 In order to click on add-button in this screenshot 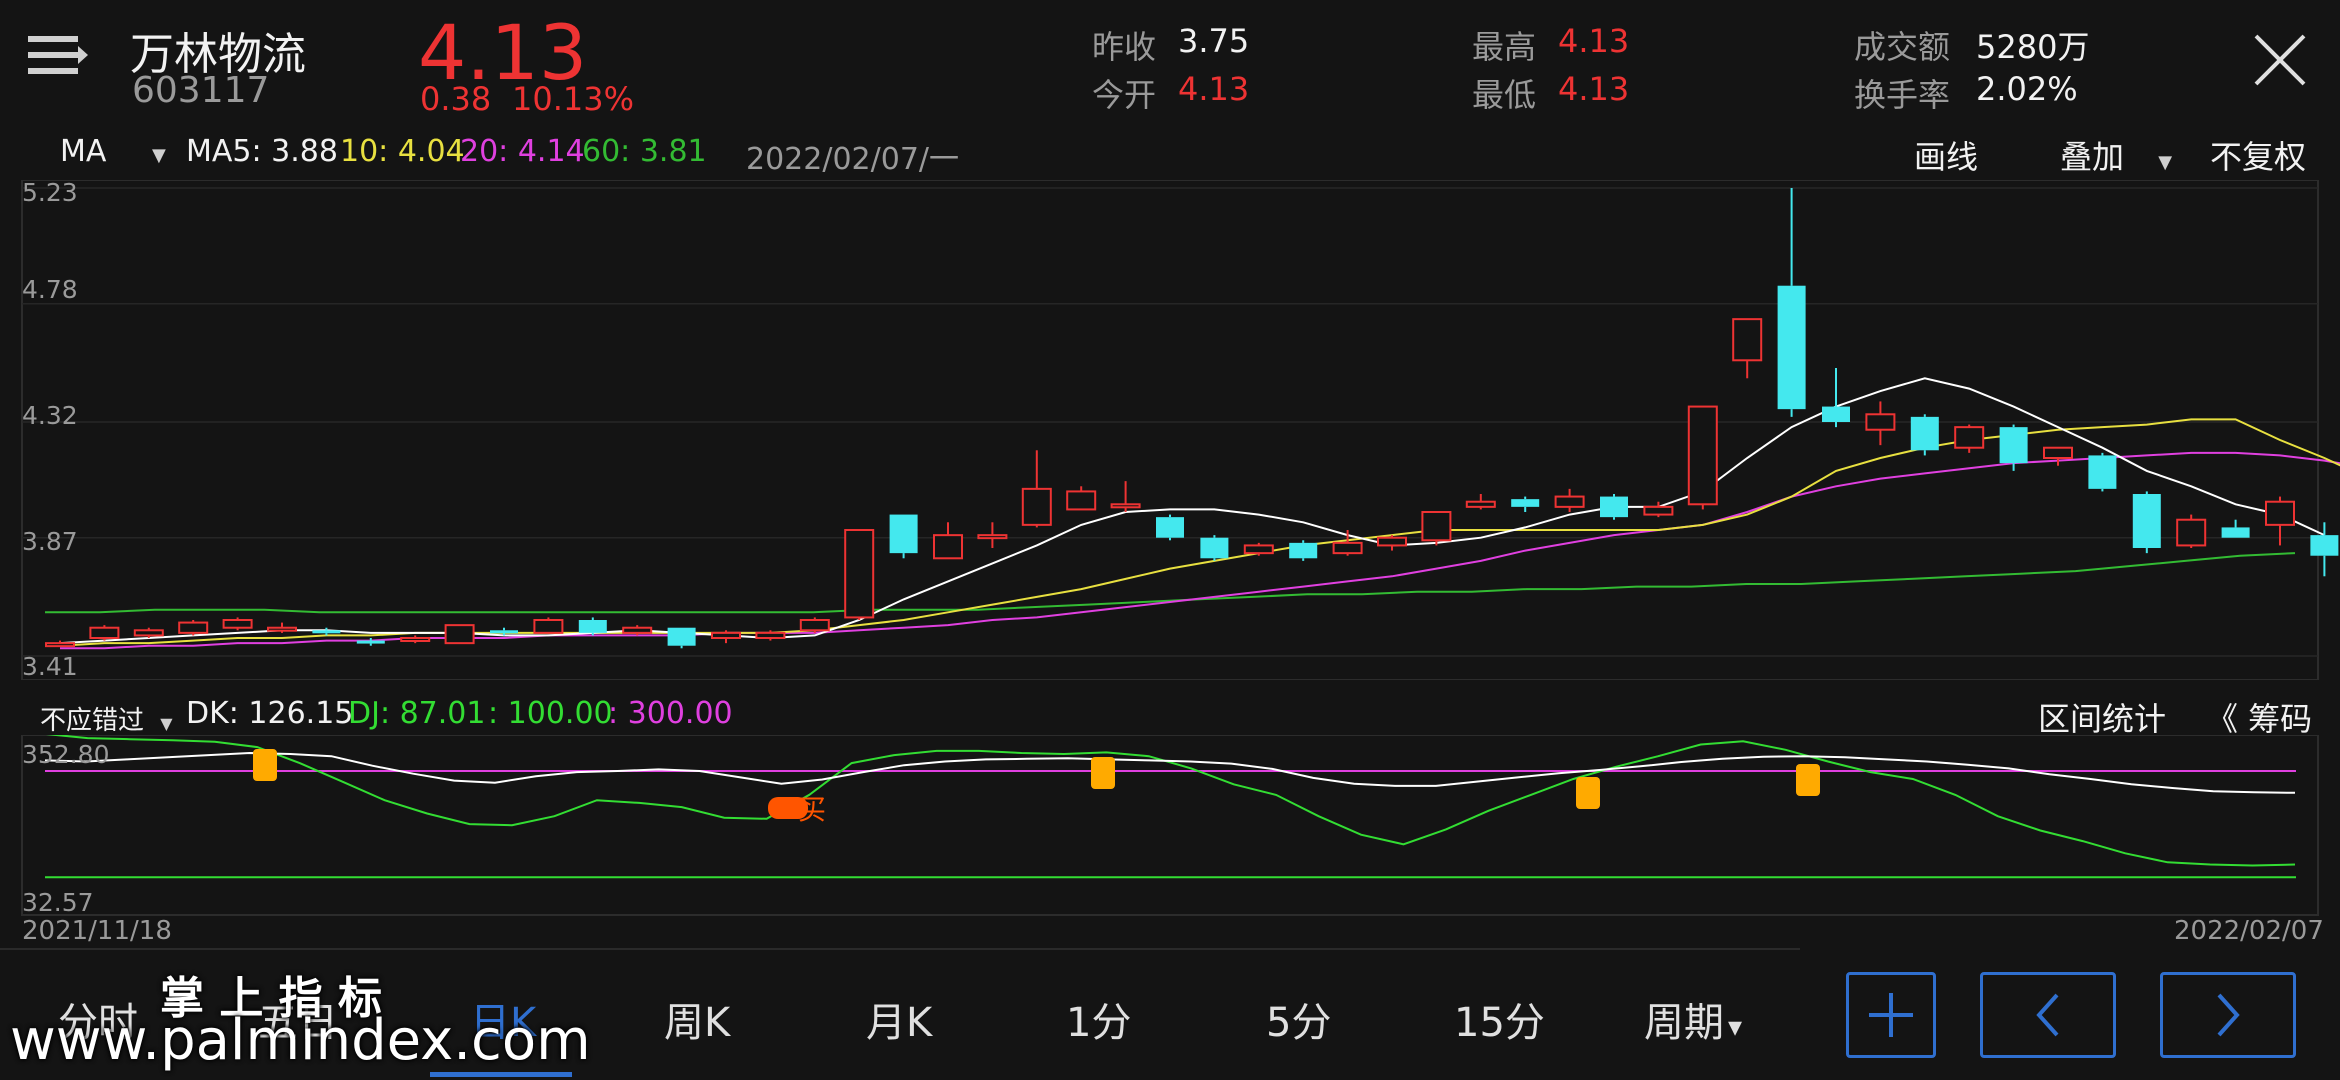, I will do `click(1891, 1015)`.